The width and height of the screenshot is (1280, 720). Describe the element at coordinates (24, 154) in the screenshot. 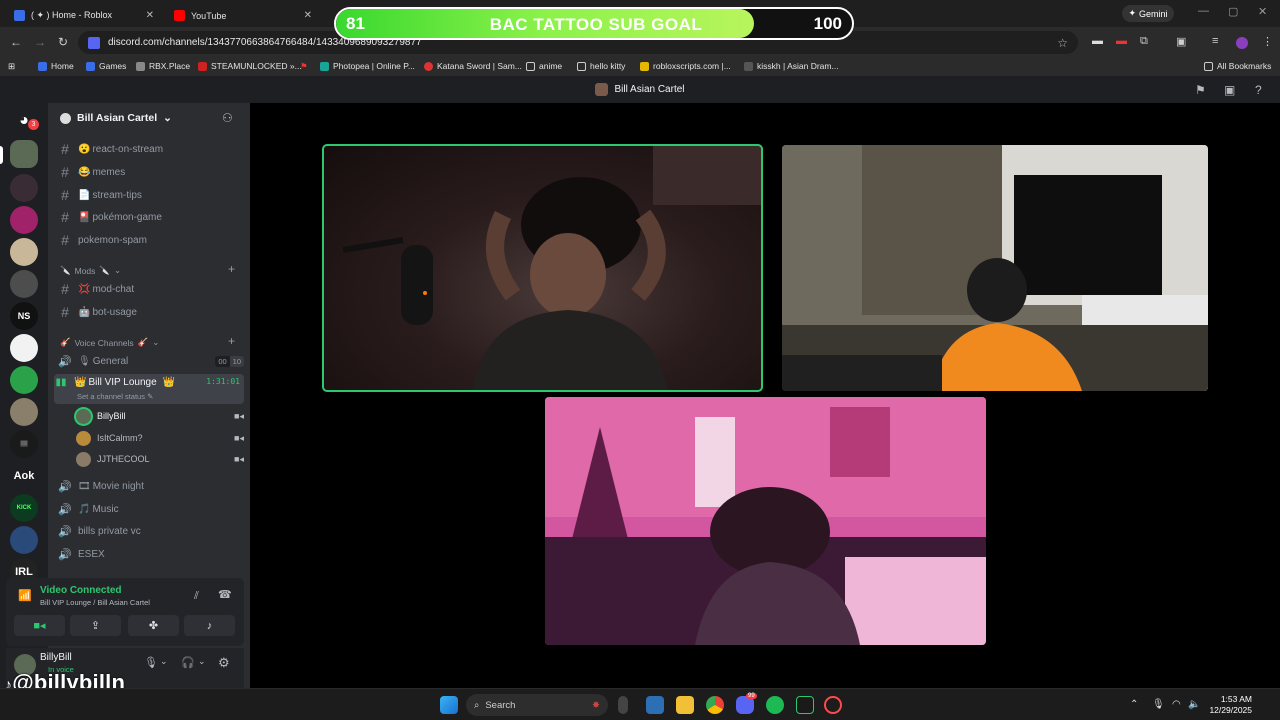

I see `server-bill-asian-cartel` at that location.